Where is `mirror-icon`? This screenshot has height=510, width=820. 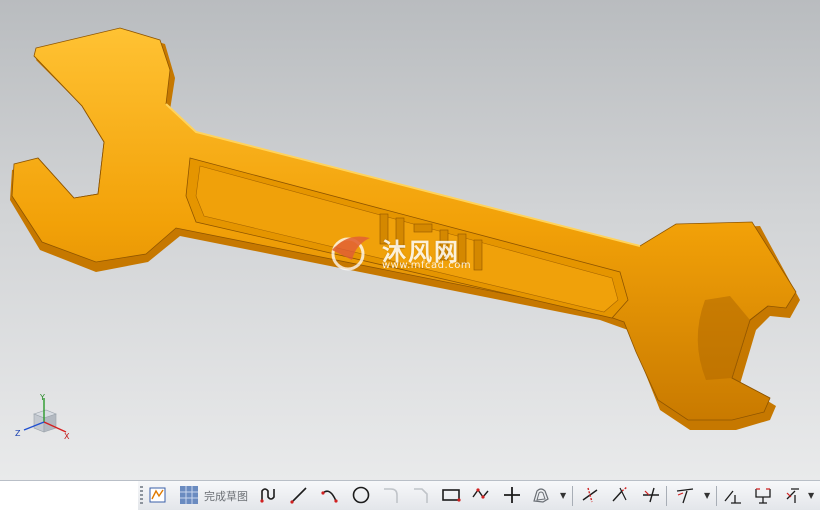 mirror-icon is located at coordinates (732, 497).